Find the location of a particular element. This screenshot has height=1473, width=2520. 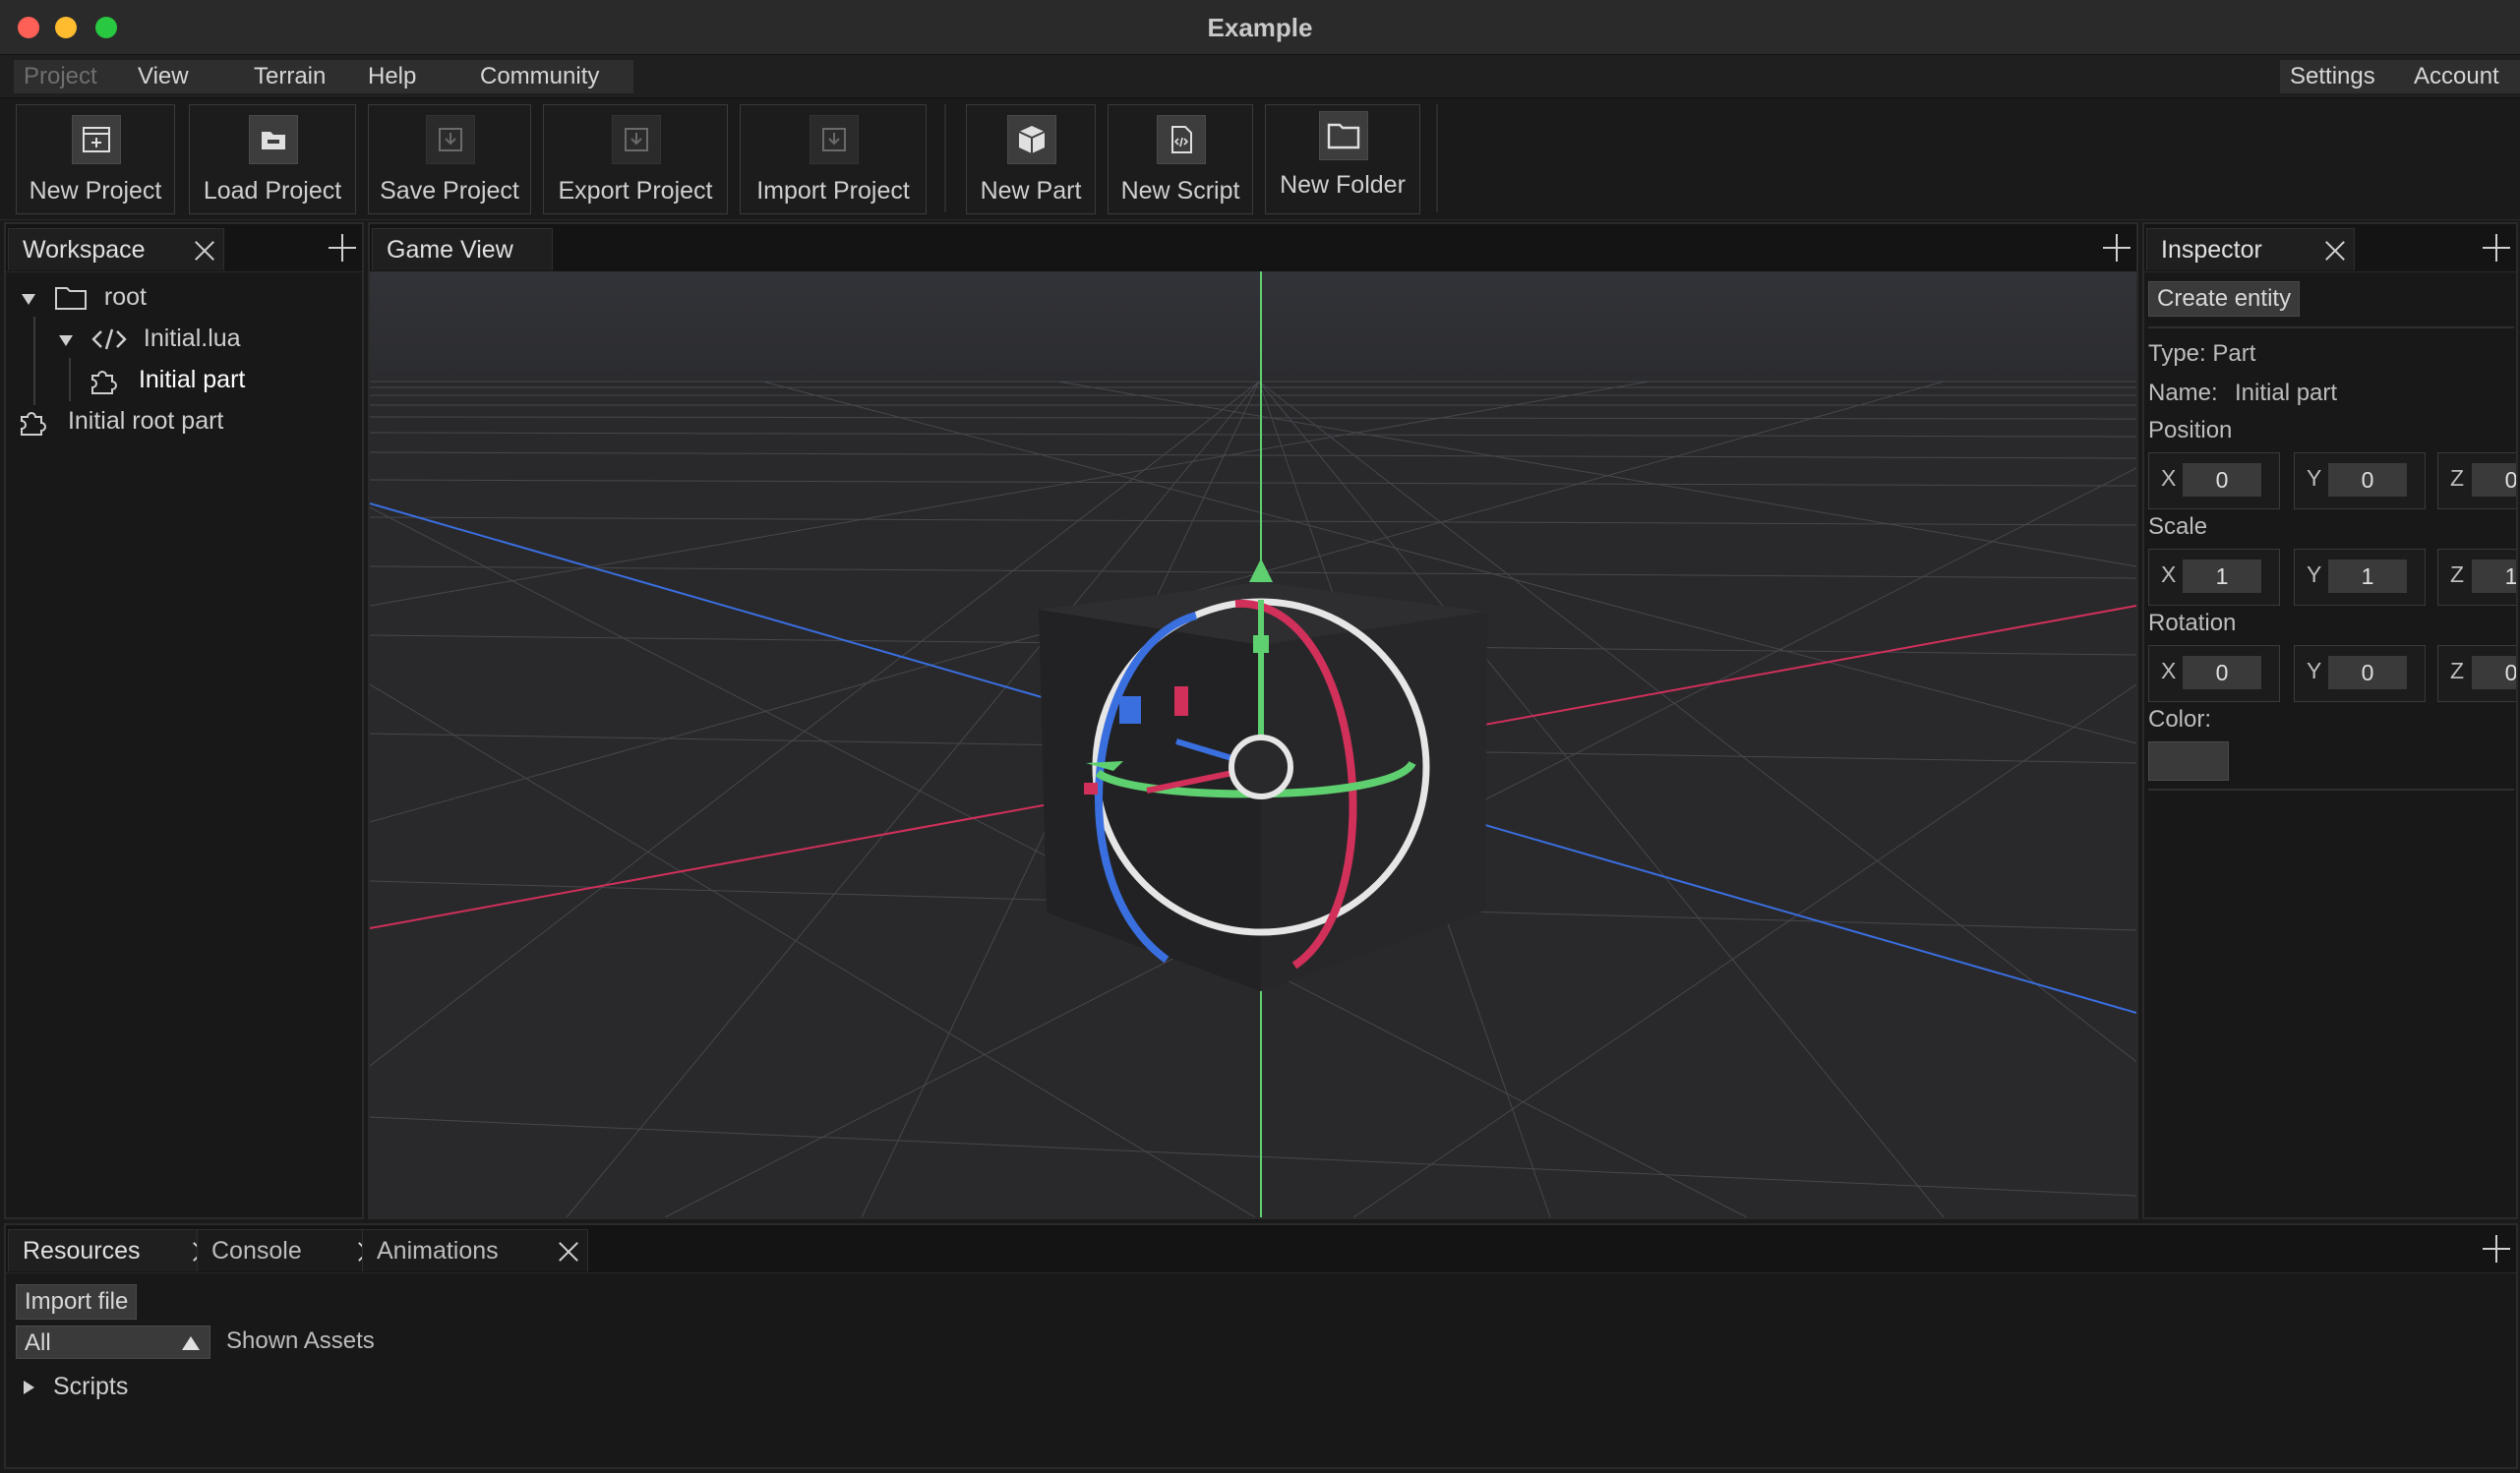

tree-guide-line is located at coordinates (34, 361).